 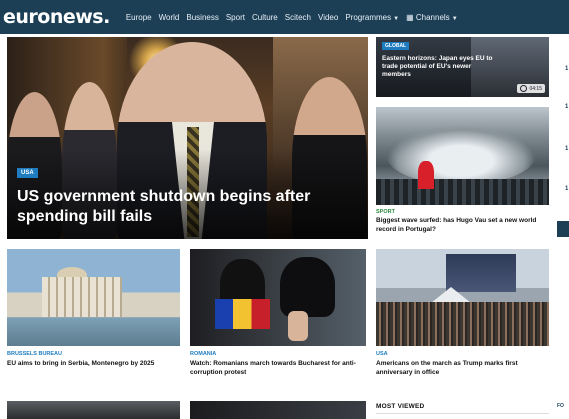 I want to click on video-card-tag: GLOBAL, so click(x=396, y=46).